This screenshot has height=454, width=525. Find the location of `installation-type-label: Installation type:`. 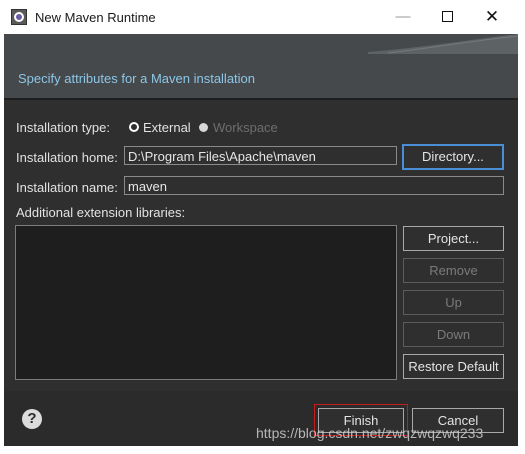

installation-type-label: Installation type: is located at coordinates (63, 127).